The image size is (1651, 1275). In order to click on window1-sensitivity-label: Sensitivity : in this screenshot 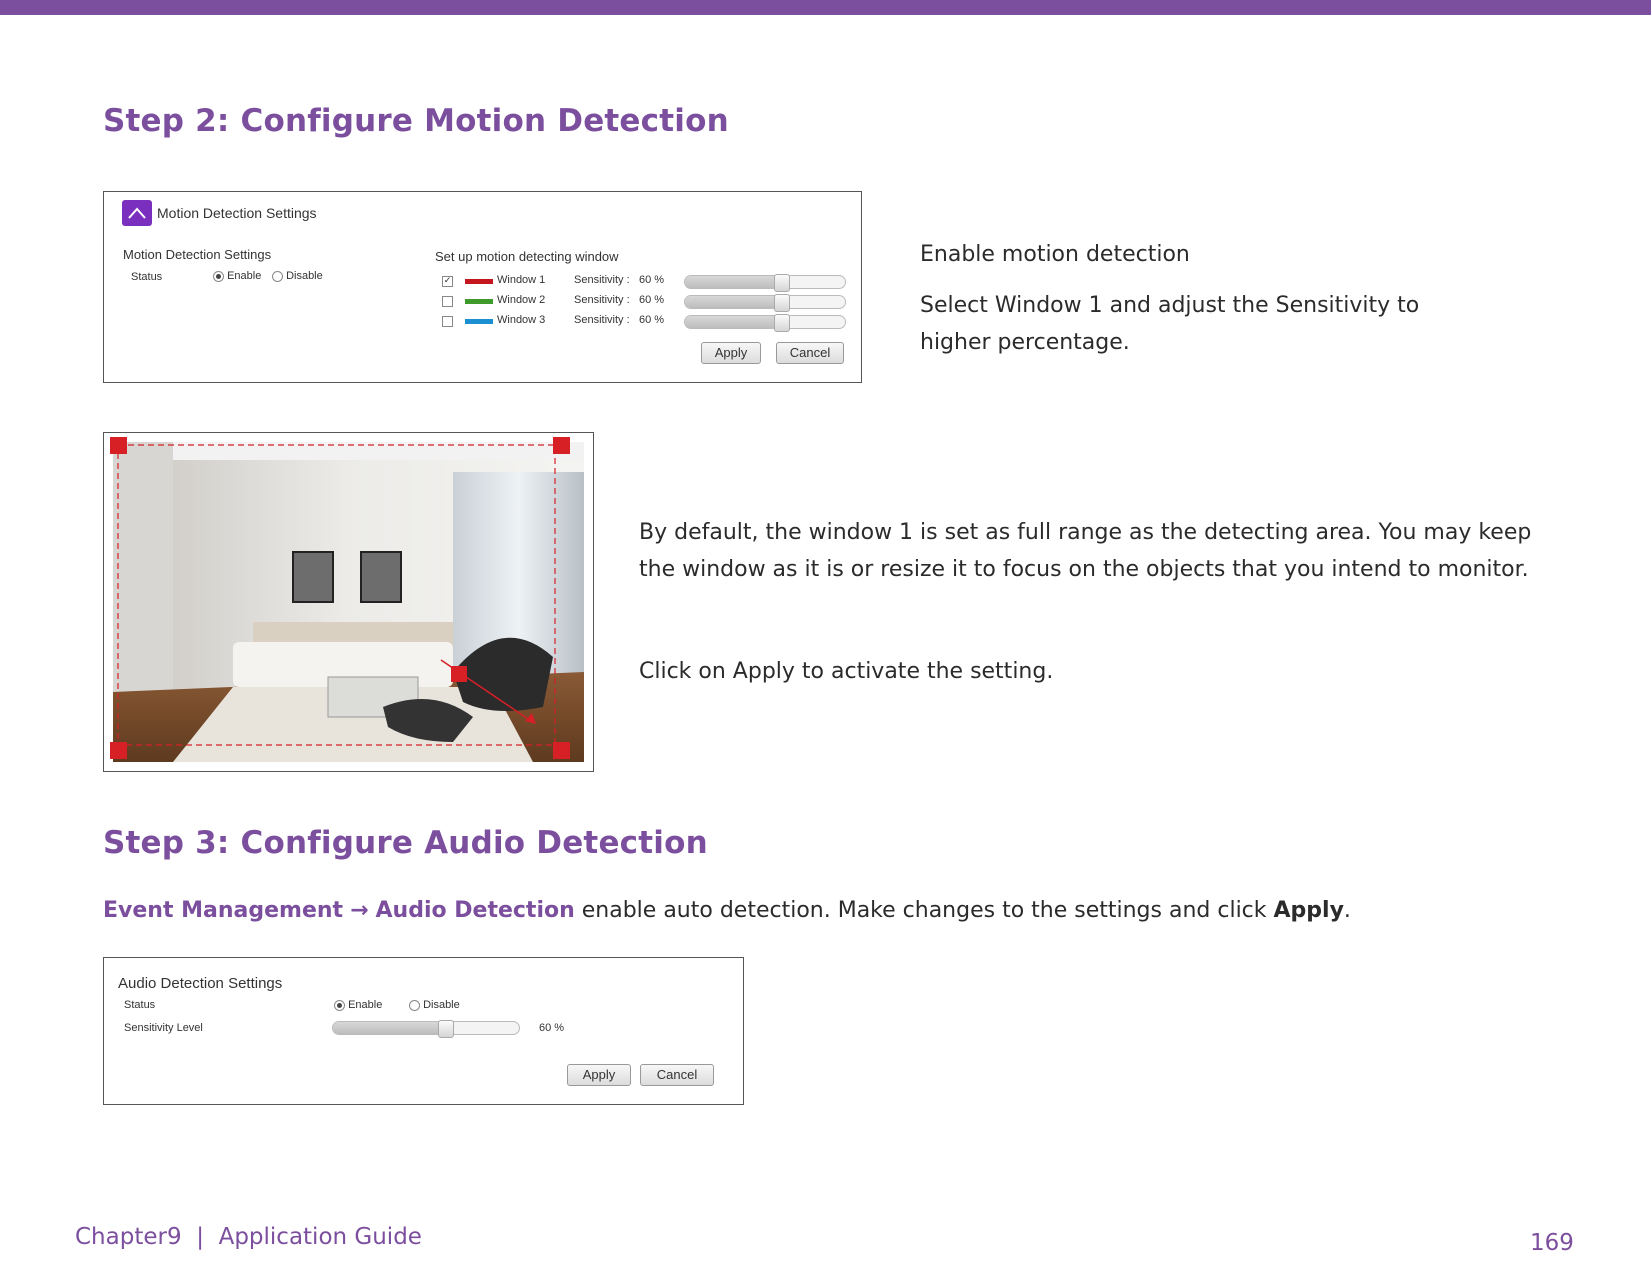, I will do `click(602, 280)`.